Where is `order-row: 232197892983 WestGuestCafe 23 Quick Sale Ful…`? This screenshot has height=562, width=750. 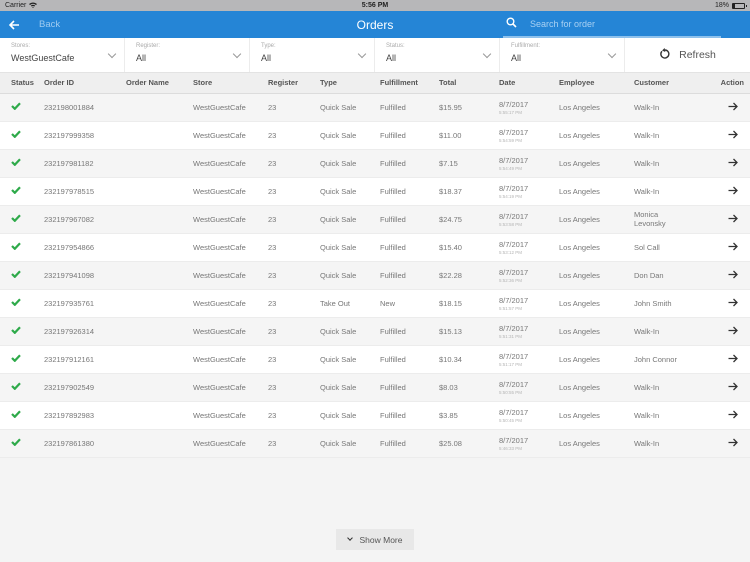
order-row: 232197892983 WestGuestCafe 23 Quick Sale Ful… is located at coordinates (375, 415).